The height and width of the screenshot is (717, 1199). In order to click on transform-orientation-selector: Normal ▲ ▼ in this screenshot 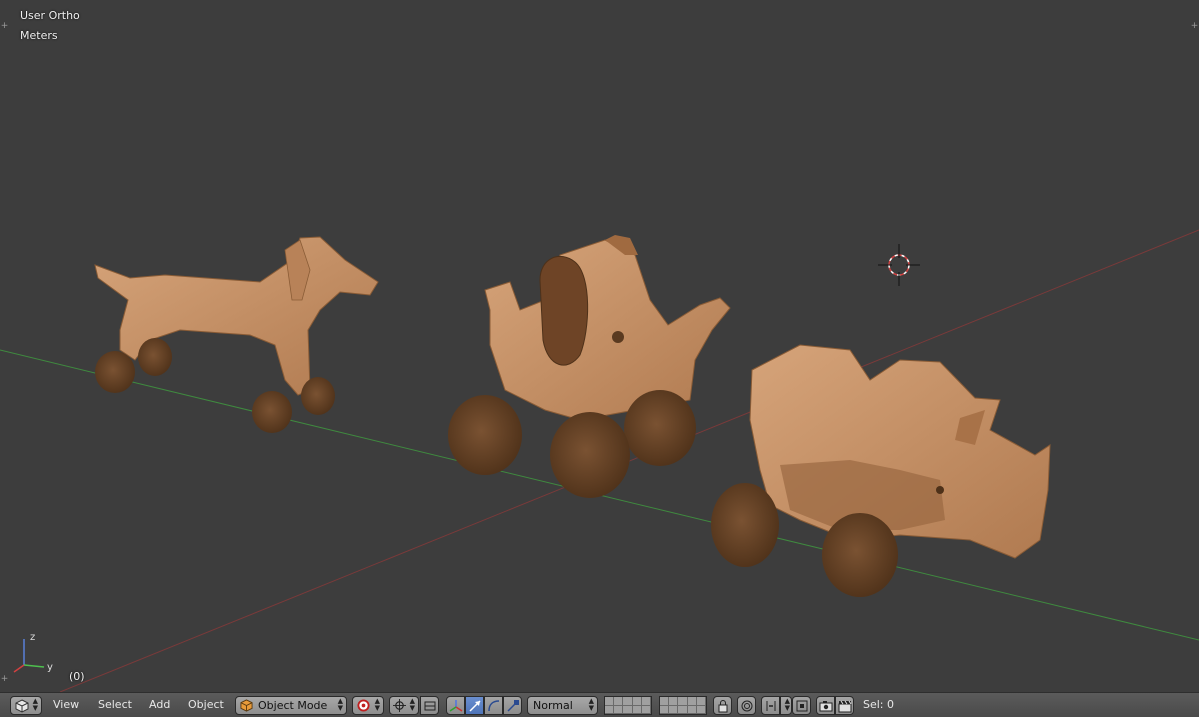, I will do `click(562, 705)`.